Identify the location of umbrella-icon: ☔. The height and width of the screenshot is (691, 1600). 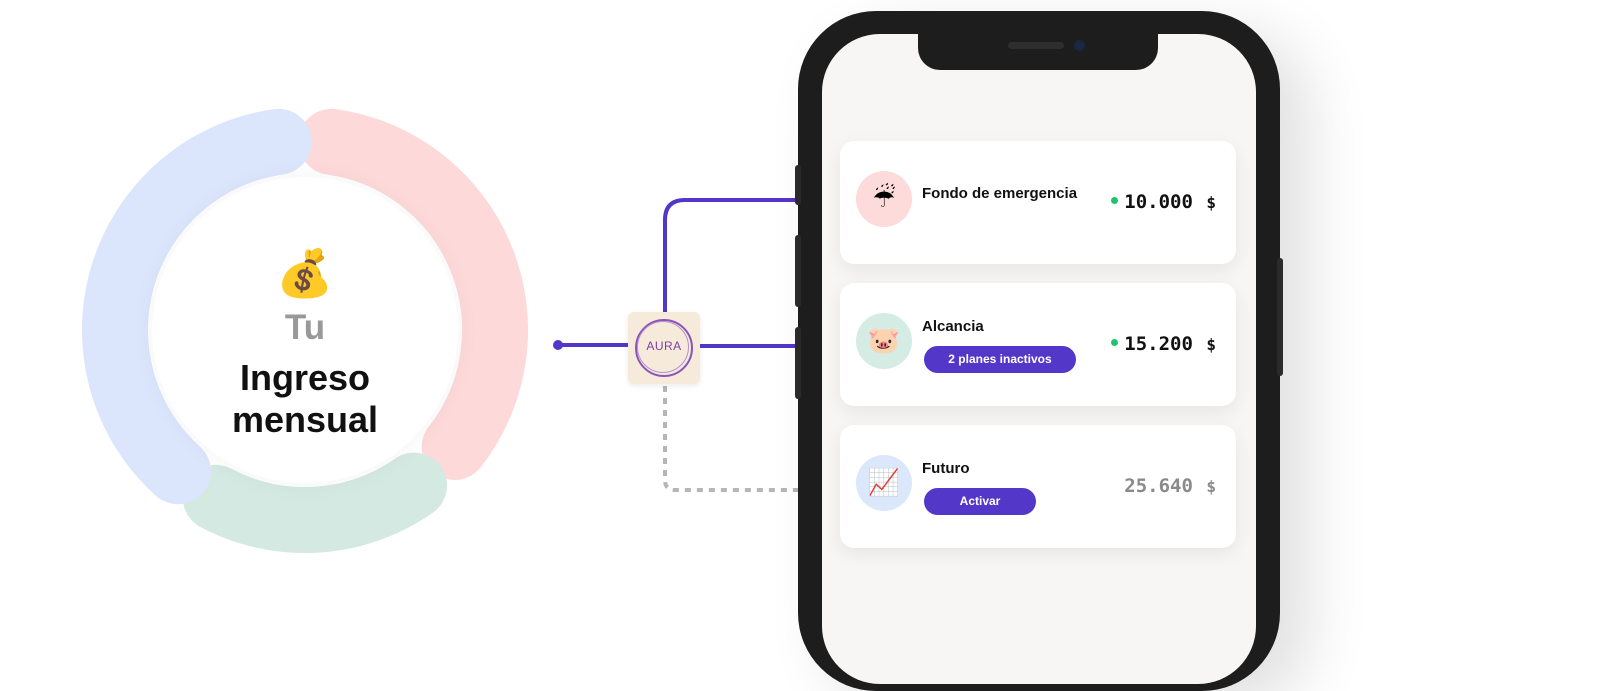
(884, 199).